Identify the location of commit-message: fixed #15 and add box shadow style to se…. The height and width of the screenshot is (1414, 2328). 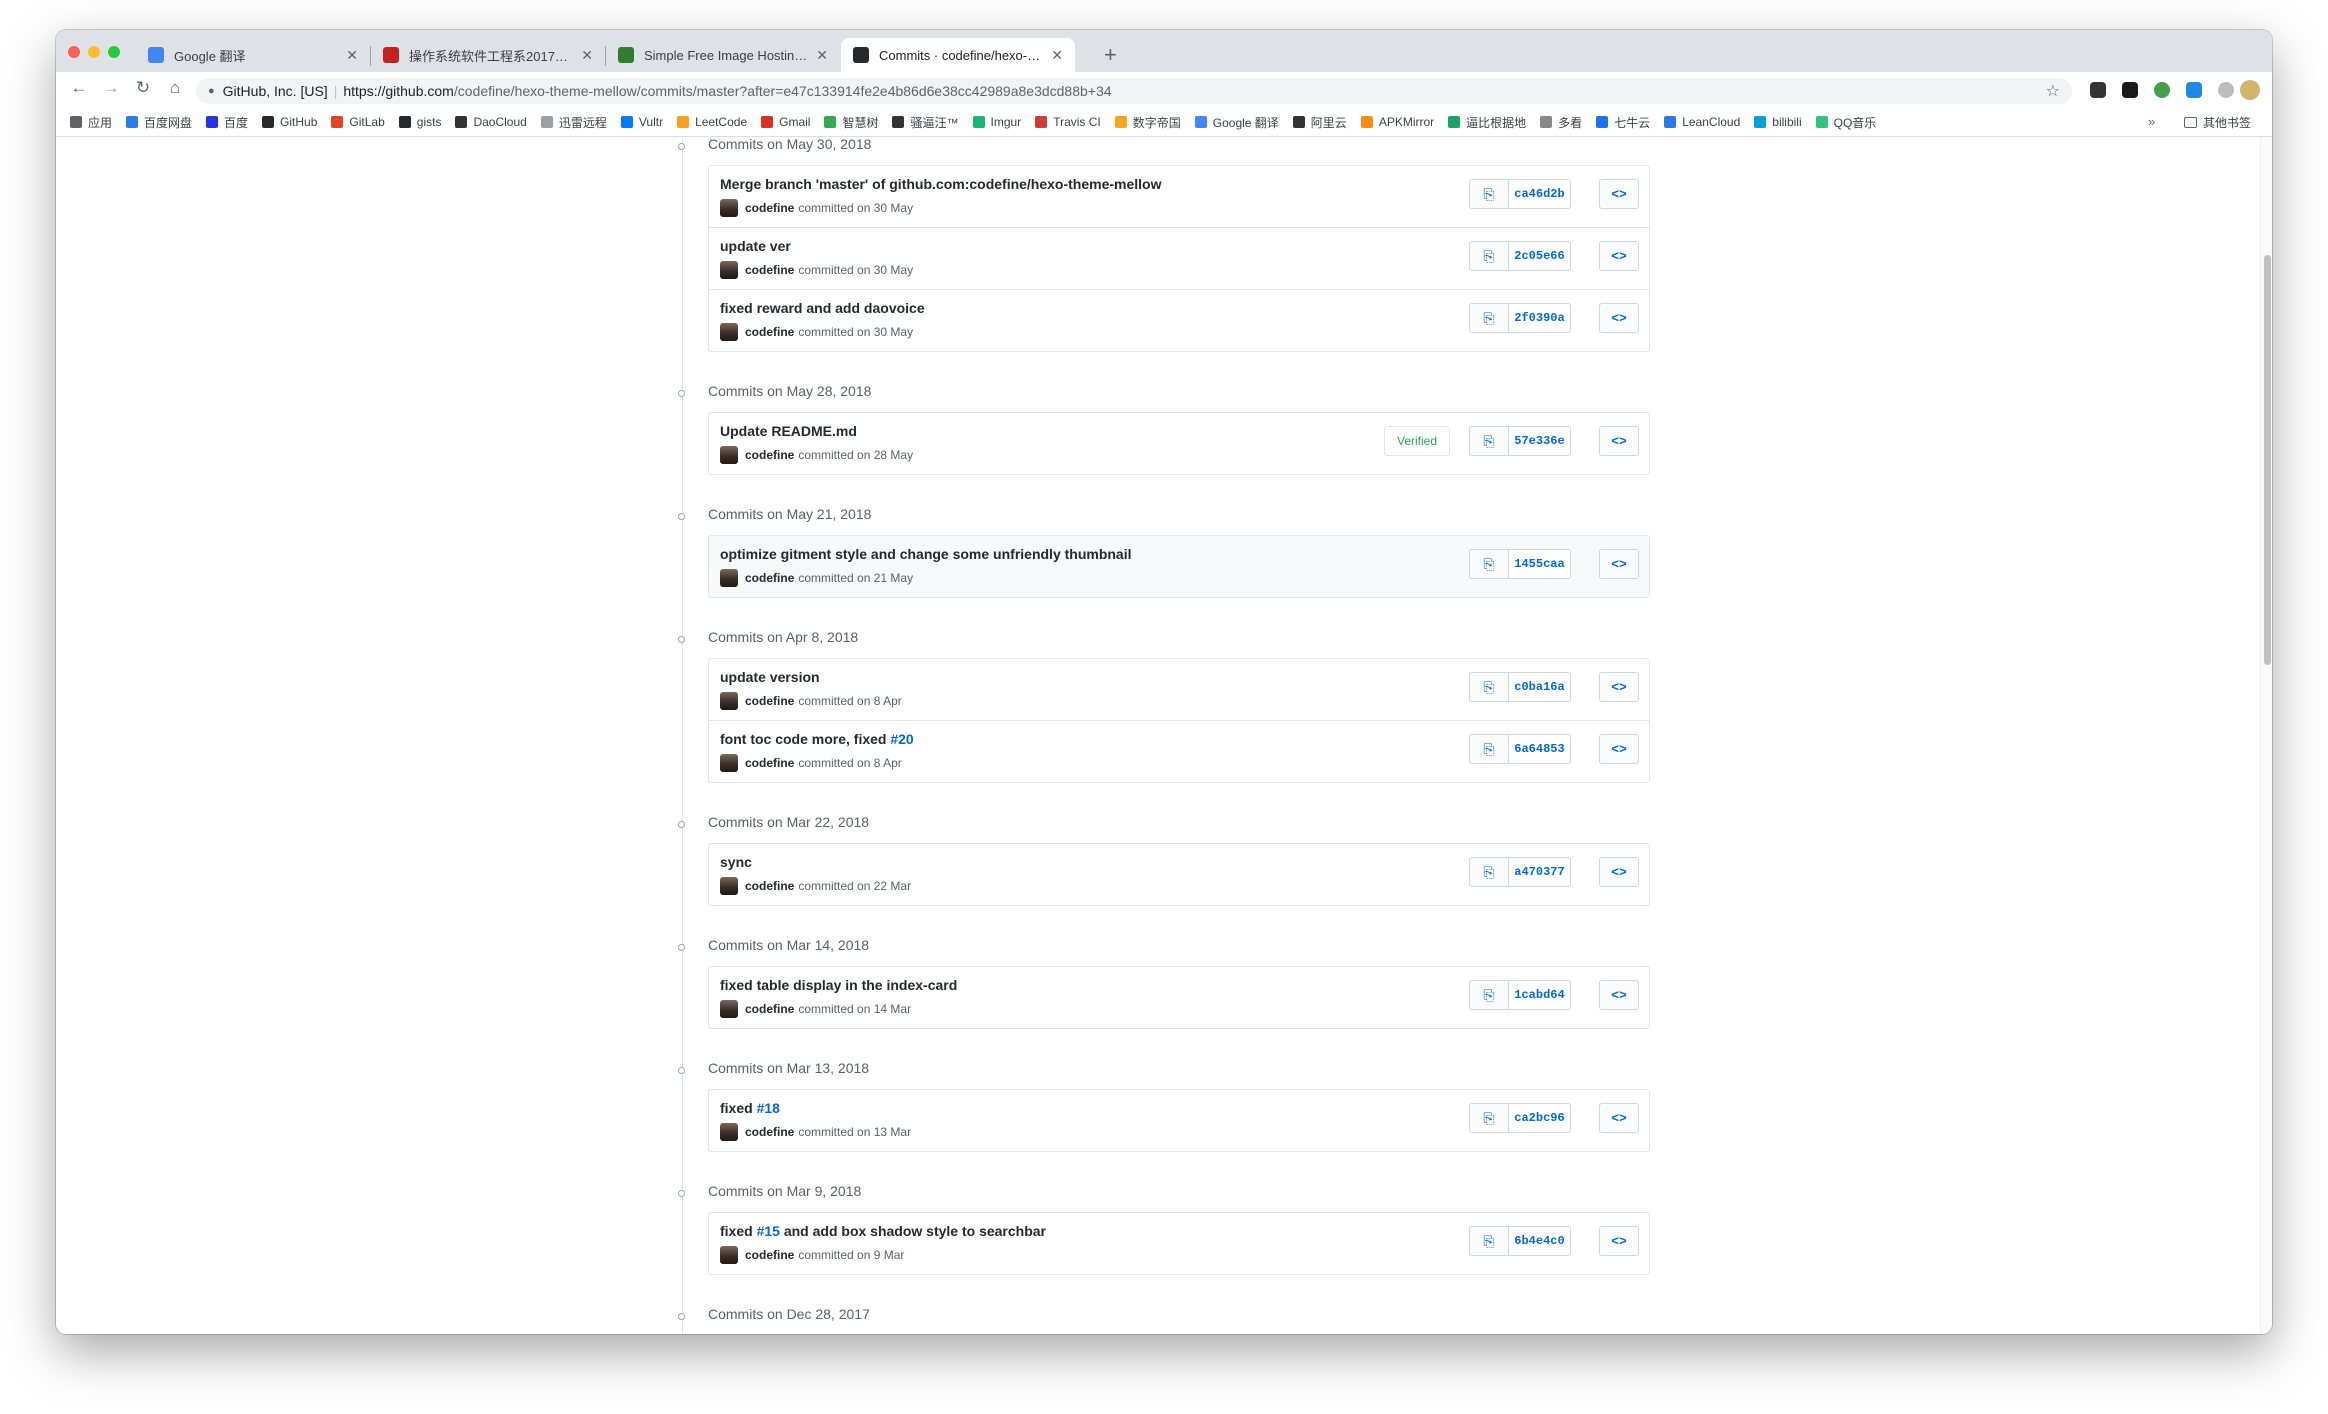
(883, 1231).